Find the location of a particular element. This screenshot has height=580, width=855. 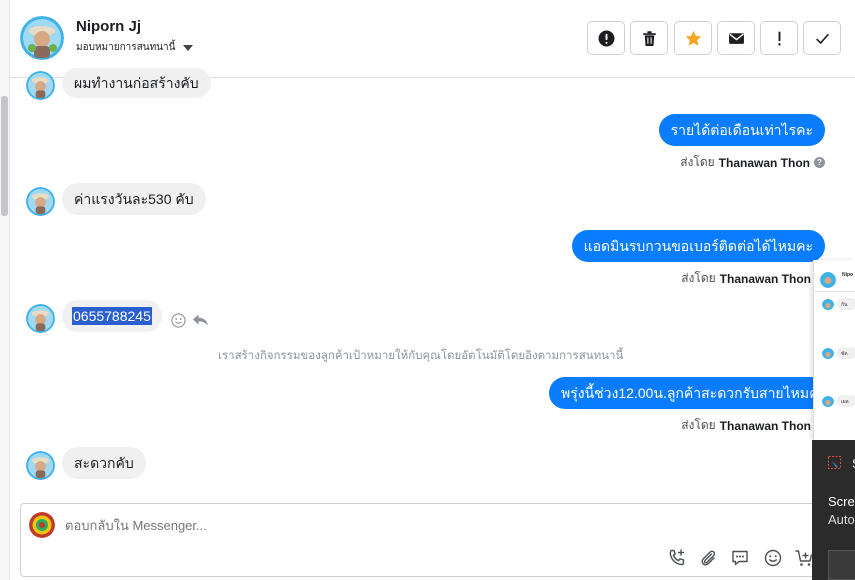

mark-spam-button is located at coordinates (606, 38).